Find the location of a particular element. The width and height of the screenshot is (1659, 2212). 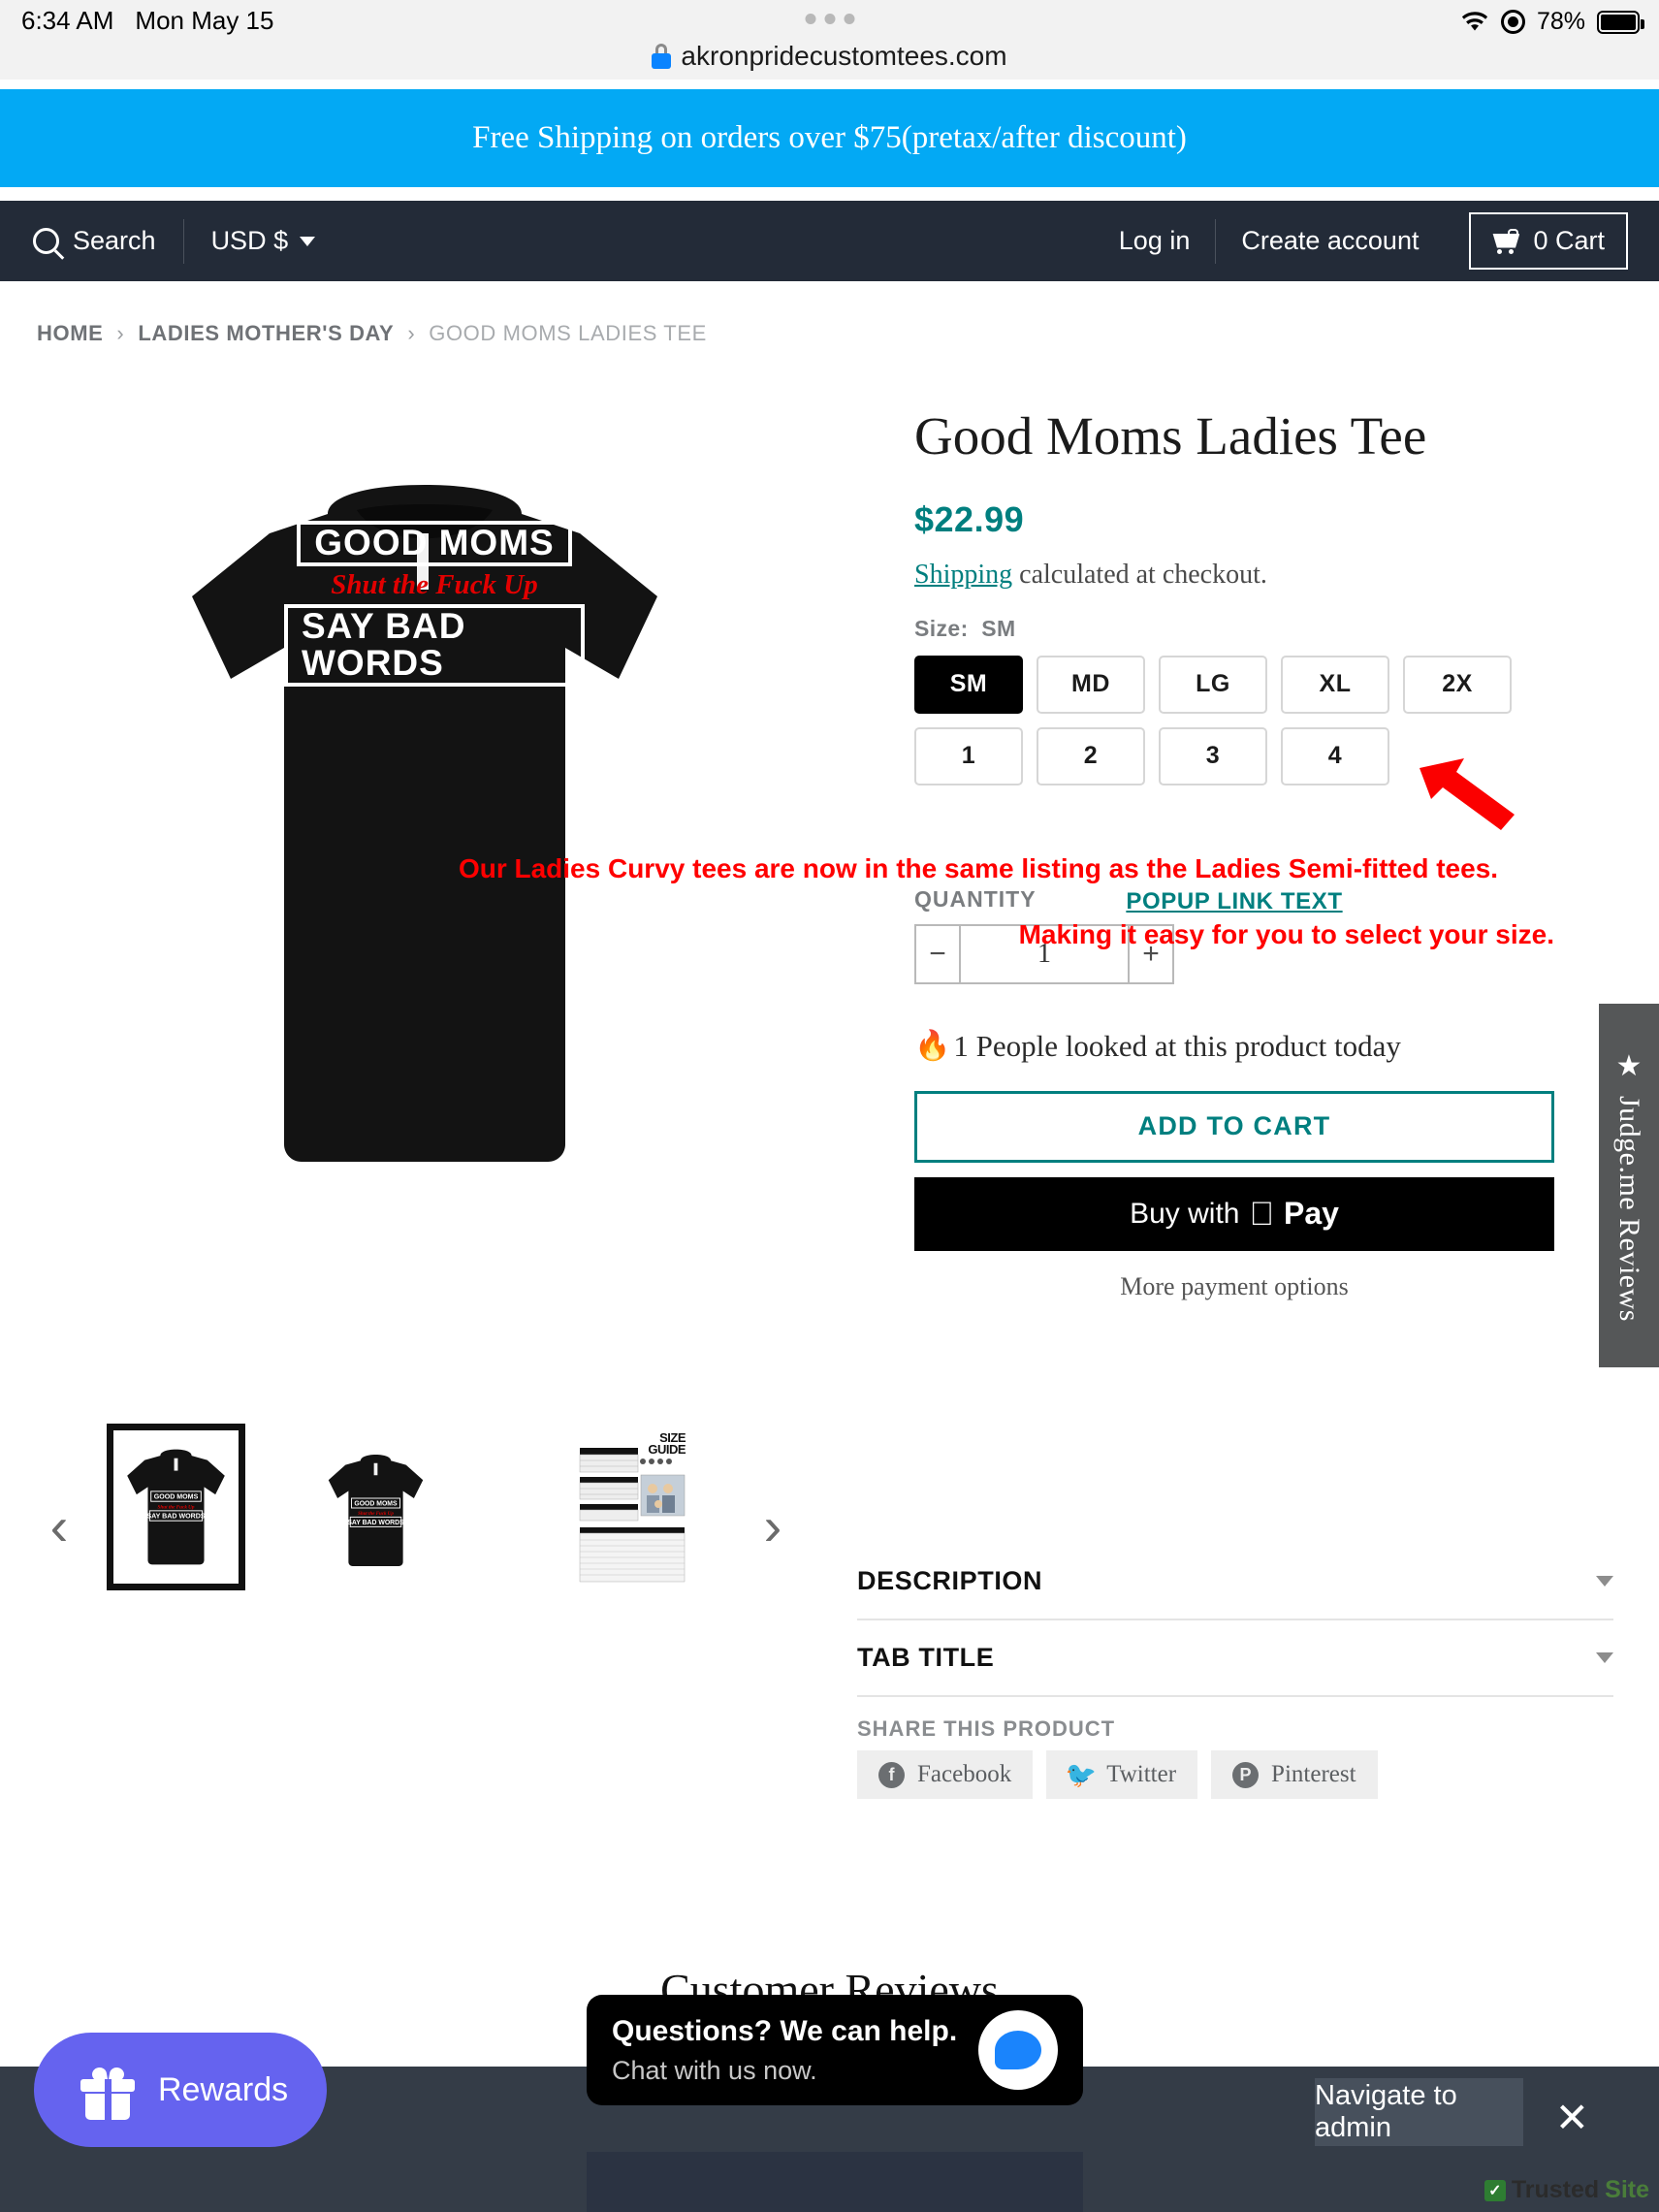

thumb-tee-alt-illustration: GOOD MOMS Shut the Fuck Up SAY BAD WORDS is located at coordinates (376, 1511).